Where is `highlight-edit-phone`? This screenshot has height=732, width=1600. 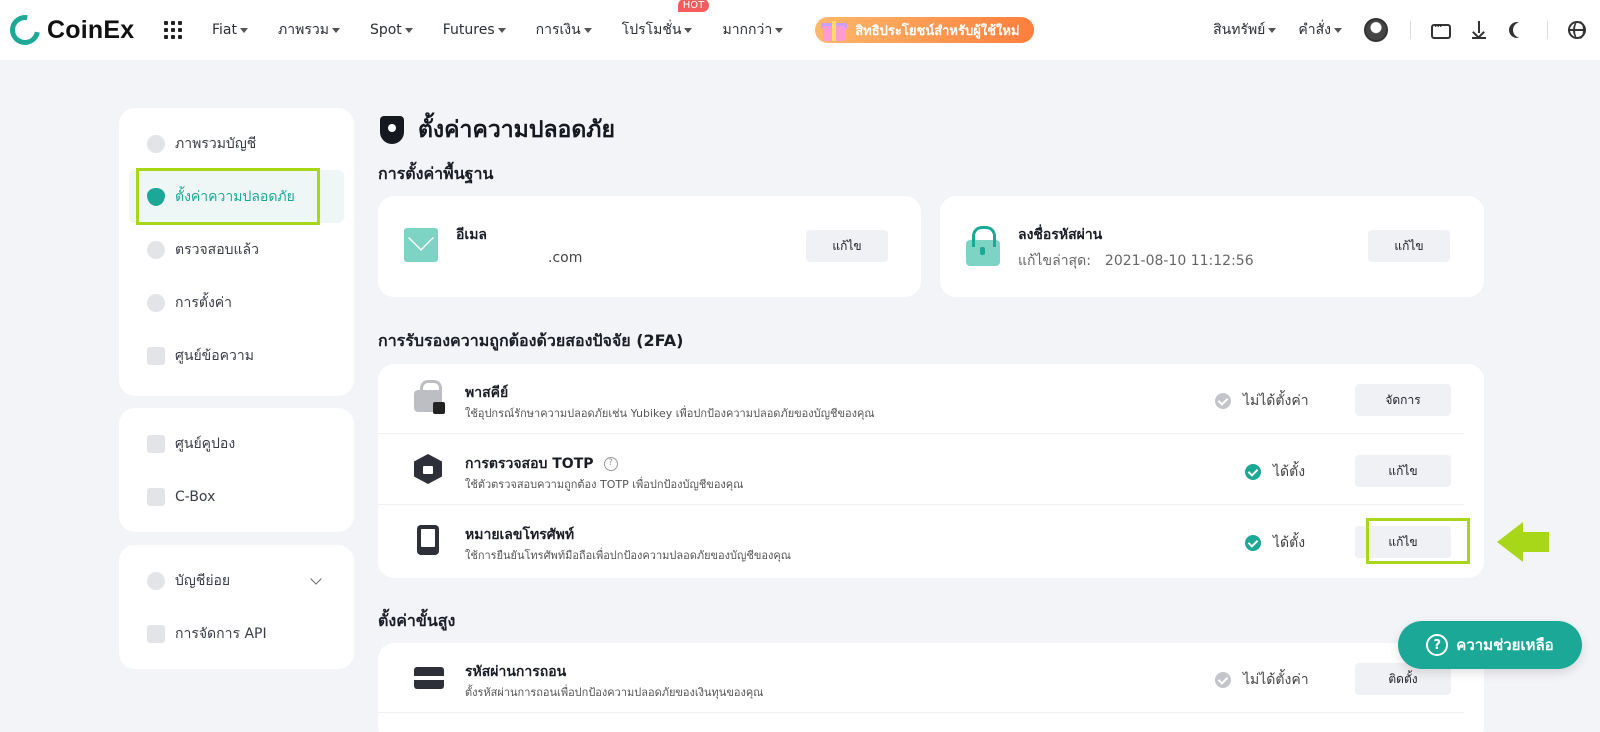
highlight-edit-phone is located at coordinates (1418, 541).